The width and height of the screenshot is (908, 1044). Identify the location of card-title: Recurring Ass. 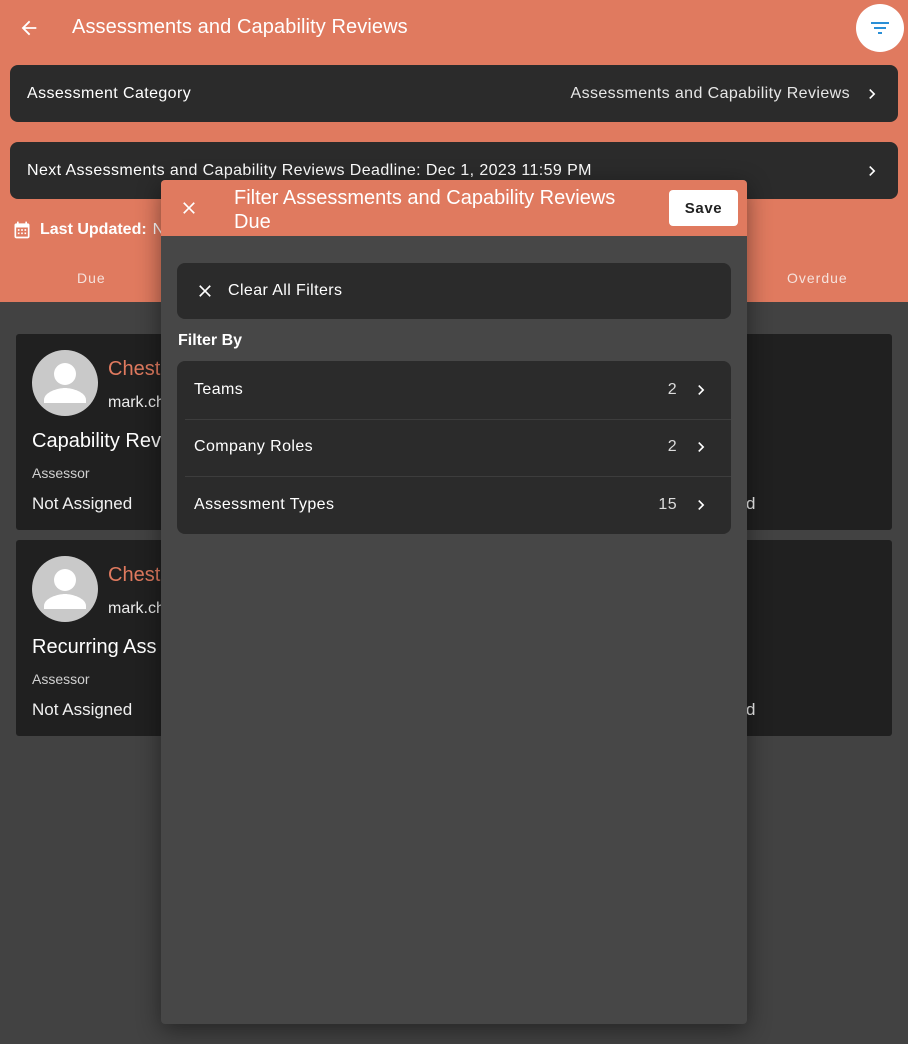
(94, 647).